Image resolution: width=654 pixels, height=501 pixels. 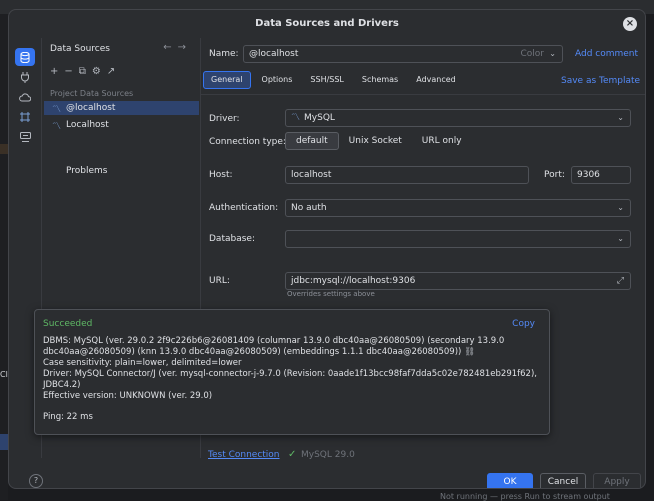 What do you see at coordinates (458, 118) in the screenshot?
I see `driver-select: 〽 MySQL ⌄` at bounding box center [458, 118].